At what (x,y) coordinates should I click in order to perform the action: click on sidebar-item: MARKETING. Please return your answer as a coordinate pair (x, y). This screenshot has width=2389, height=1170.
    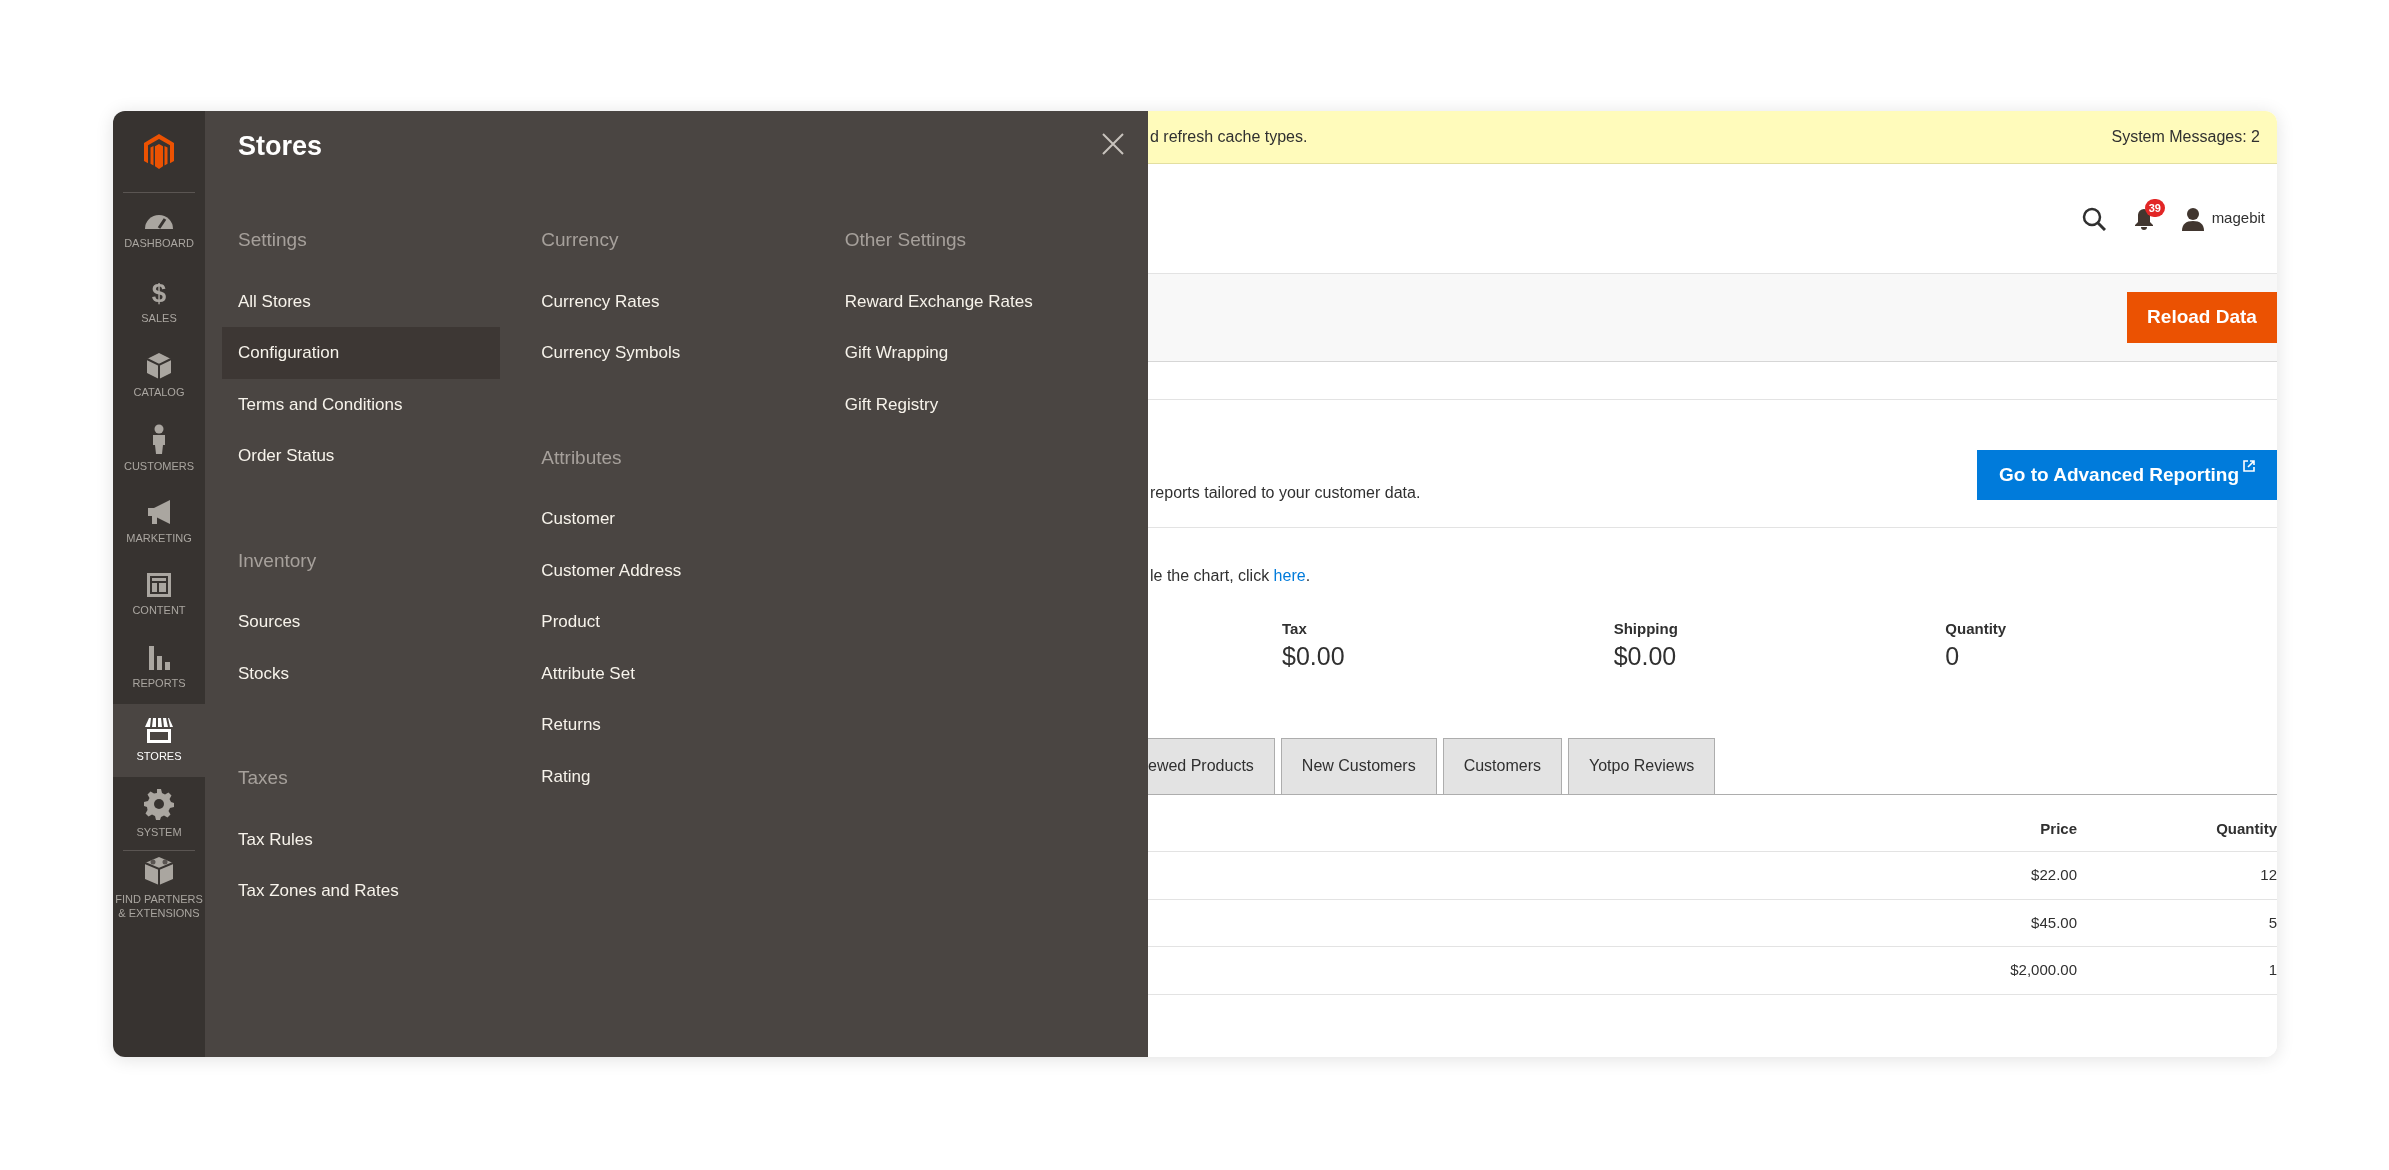
    Looking at the image, I should click on (159, 521).